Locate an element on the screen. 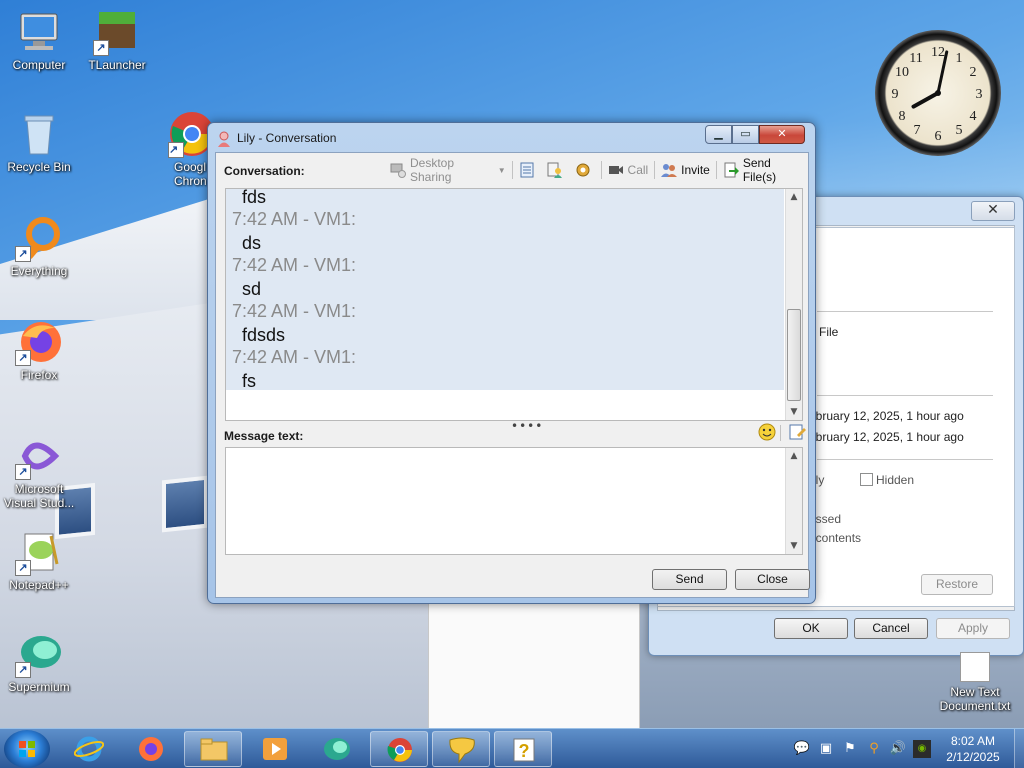 This screenshot has height=768, width=1024. tlauncher-icon: ↗ is located at coordinates (117, 32).